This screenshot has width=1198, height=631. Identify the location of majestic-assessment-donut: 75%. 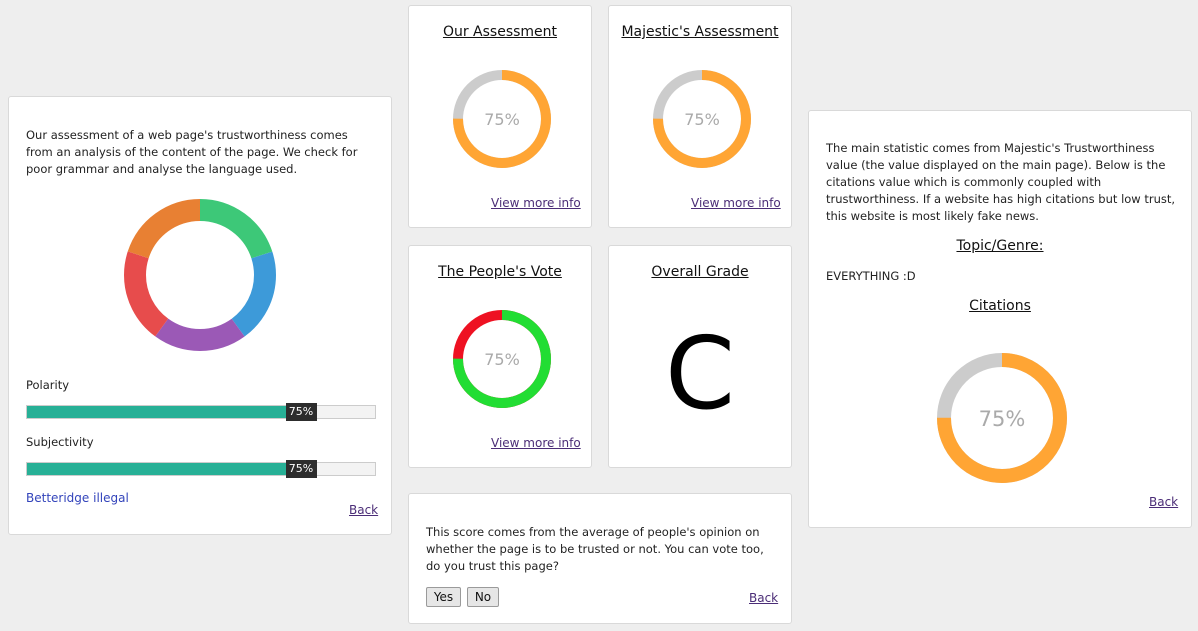
(702, 119).